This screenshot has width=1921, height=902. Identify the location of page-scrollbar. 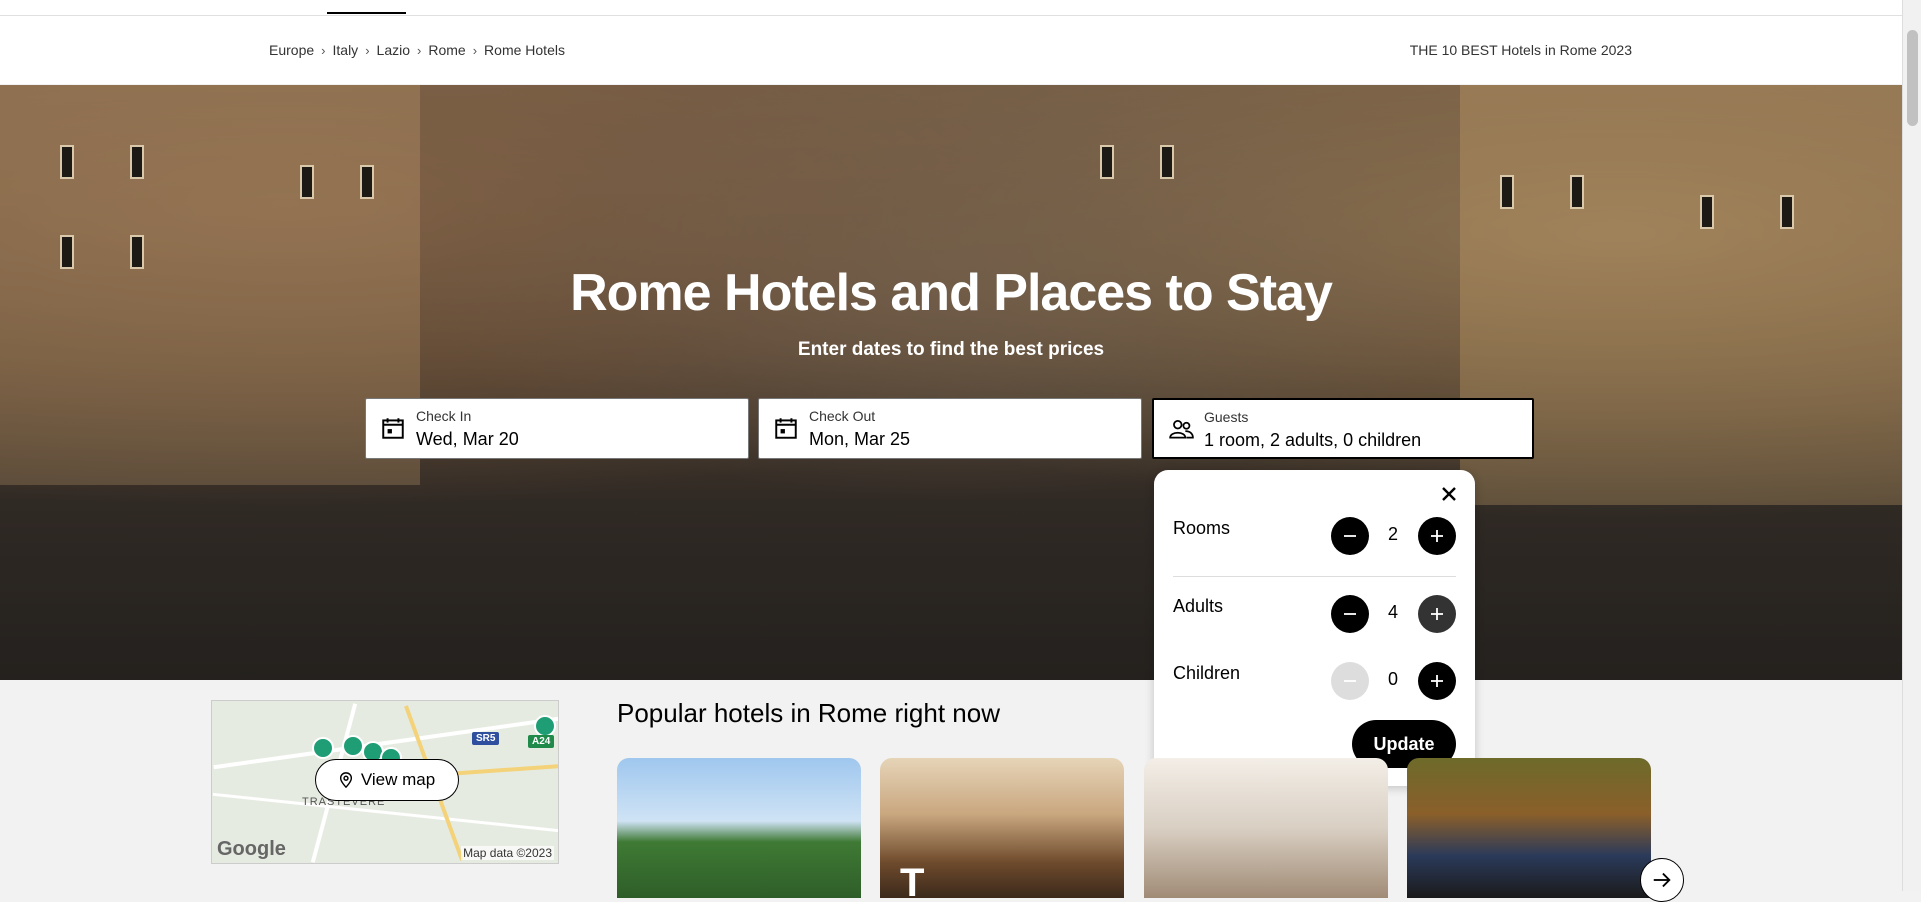
(1911, 445).